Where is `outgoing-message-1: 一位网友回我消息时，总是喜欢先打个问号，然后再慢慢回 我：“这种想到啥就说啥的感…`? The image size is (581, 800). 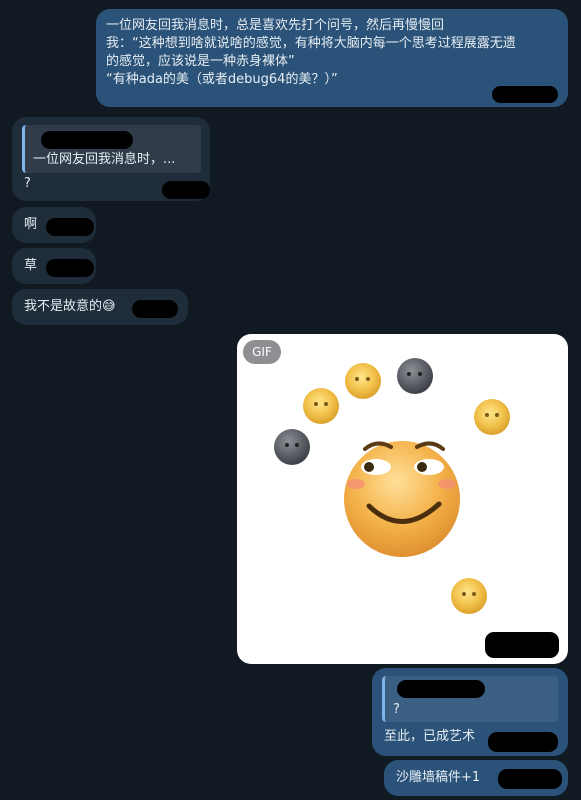
outgoing-message-1: 一位网友回我消息时，总是喜欢先打个问号，然后再慢慢回 我：“这种想到啥就说啥的感… is located at coordinates (332, 58).